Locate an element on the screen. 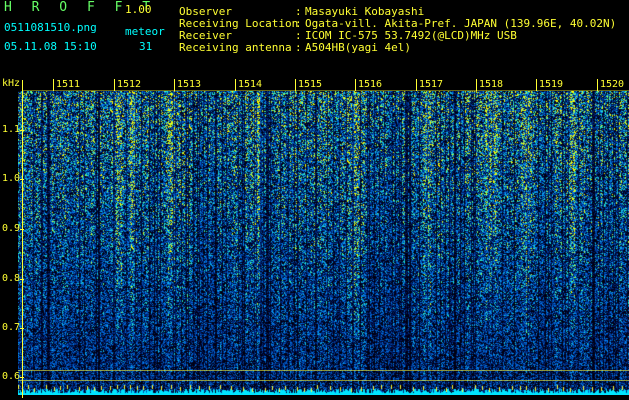  info-value: A504HB(yagi 4el) is located at coordinates (358, 47).